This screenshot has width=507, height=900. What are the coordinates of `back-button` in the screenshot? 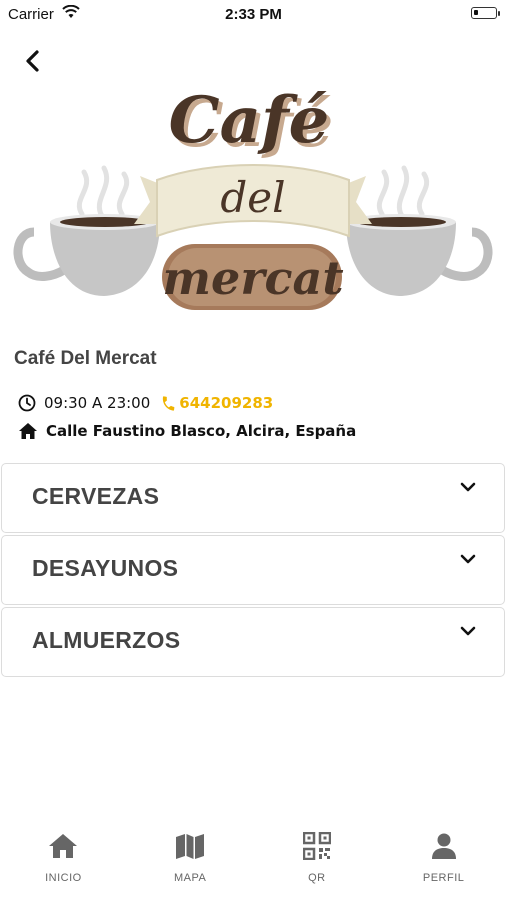 It's located at (33, 61).